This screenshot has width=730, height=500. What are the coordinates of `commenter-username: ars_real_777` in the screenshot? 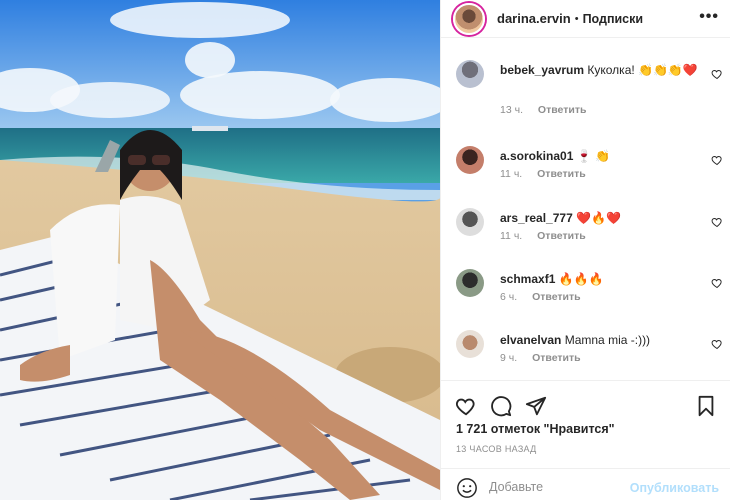 It's located at (536, 218).